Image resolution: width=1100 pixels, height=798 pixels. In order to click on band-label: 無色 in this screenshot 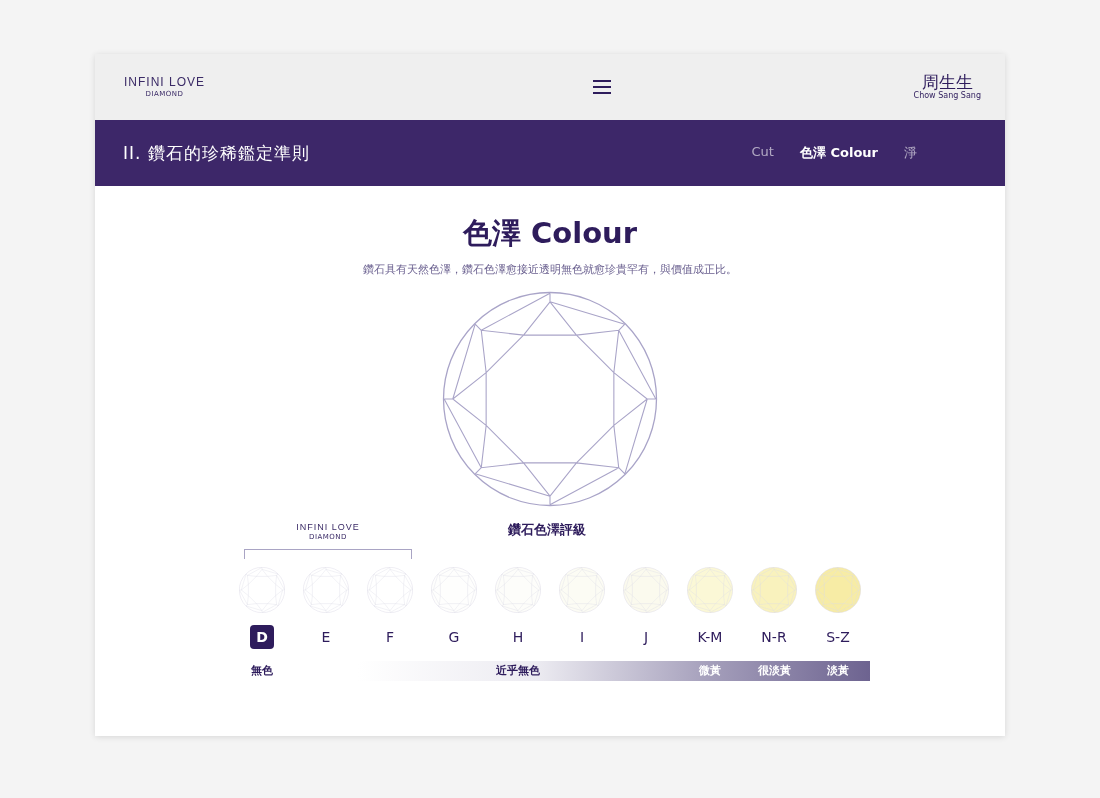, I will do `click(262, 671)`.